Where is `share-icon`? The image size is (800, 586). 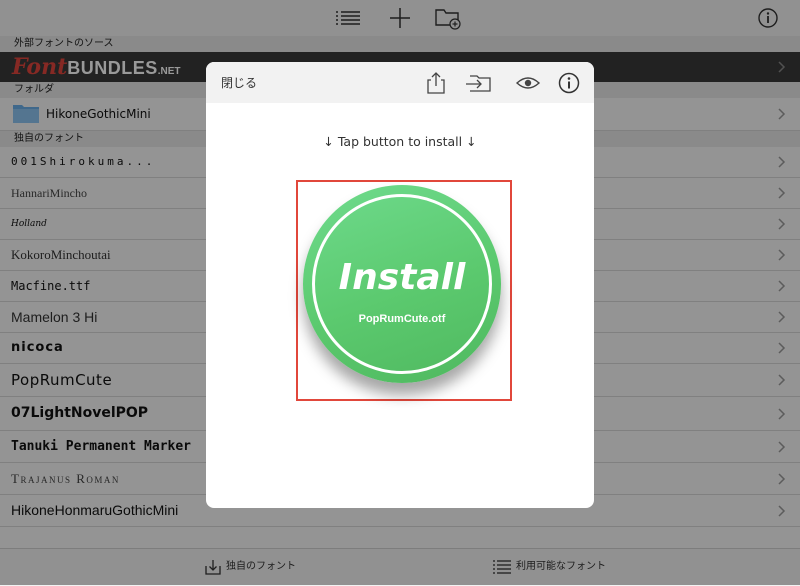
share-icon is located at coordinates (436, 83).